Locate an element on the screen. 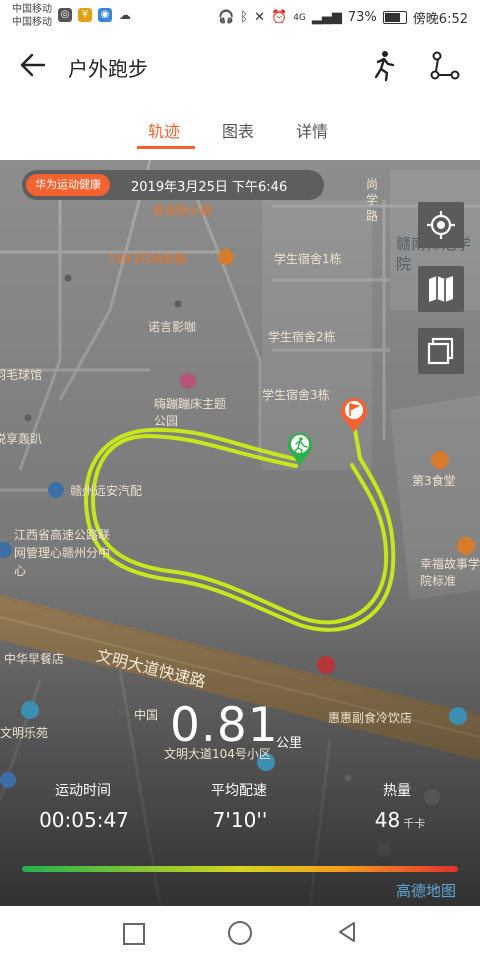  mute-icon: ✕ is located at coordinates (259, 17).